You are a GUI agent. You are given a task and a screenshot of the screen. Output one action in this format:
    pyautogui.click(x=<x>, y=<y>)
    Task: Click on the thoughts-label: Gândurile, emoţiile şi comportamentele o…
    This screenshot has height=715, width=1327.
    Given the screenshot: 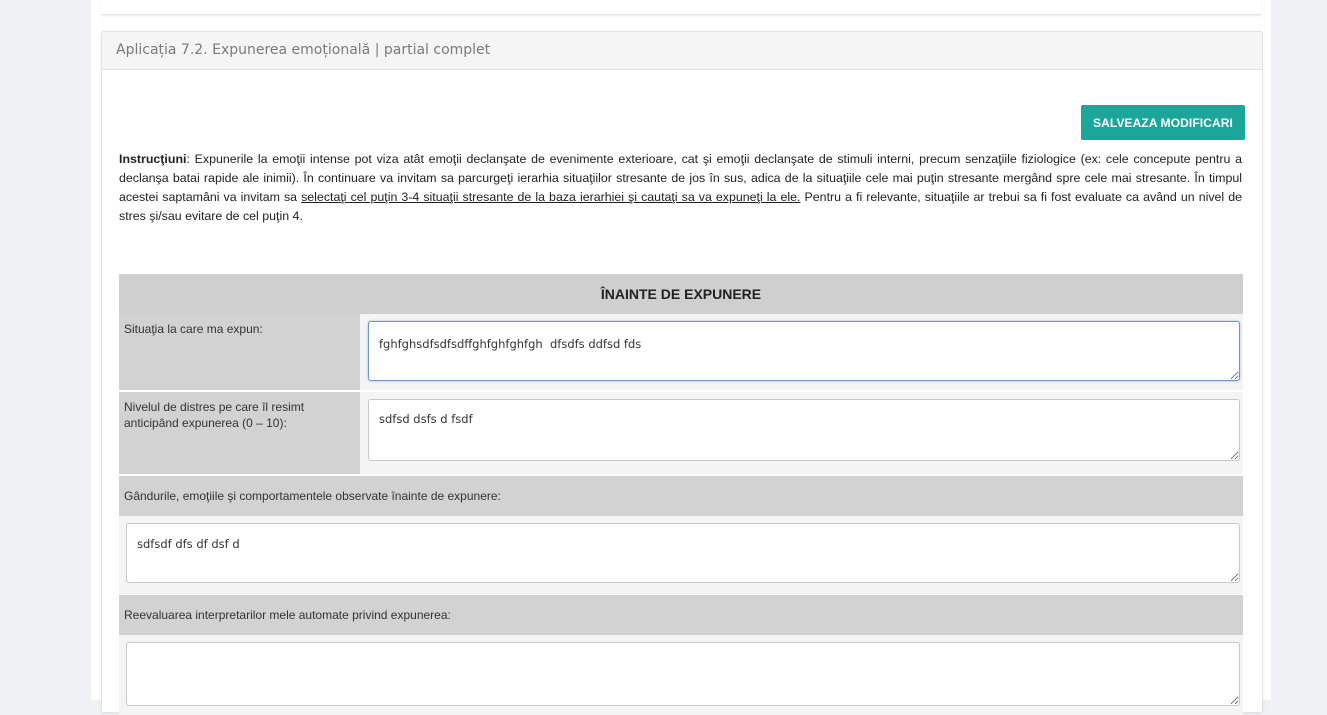 What is the action you would take?
    pyautogui.click(x=681, y=496)
    